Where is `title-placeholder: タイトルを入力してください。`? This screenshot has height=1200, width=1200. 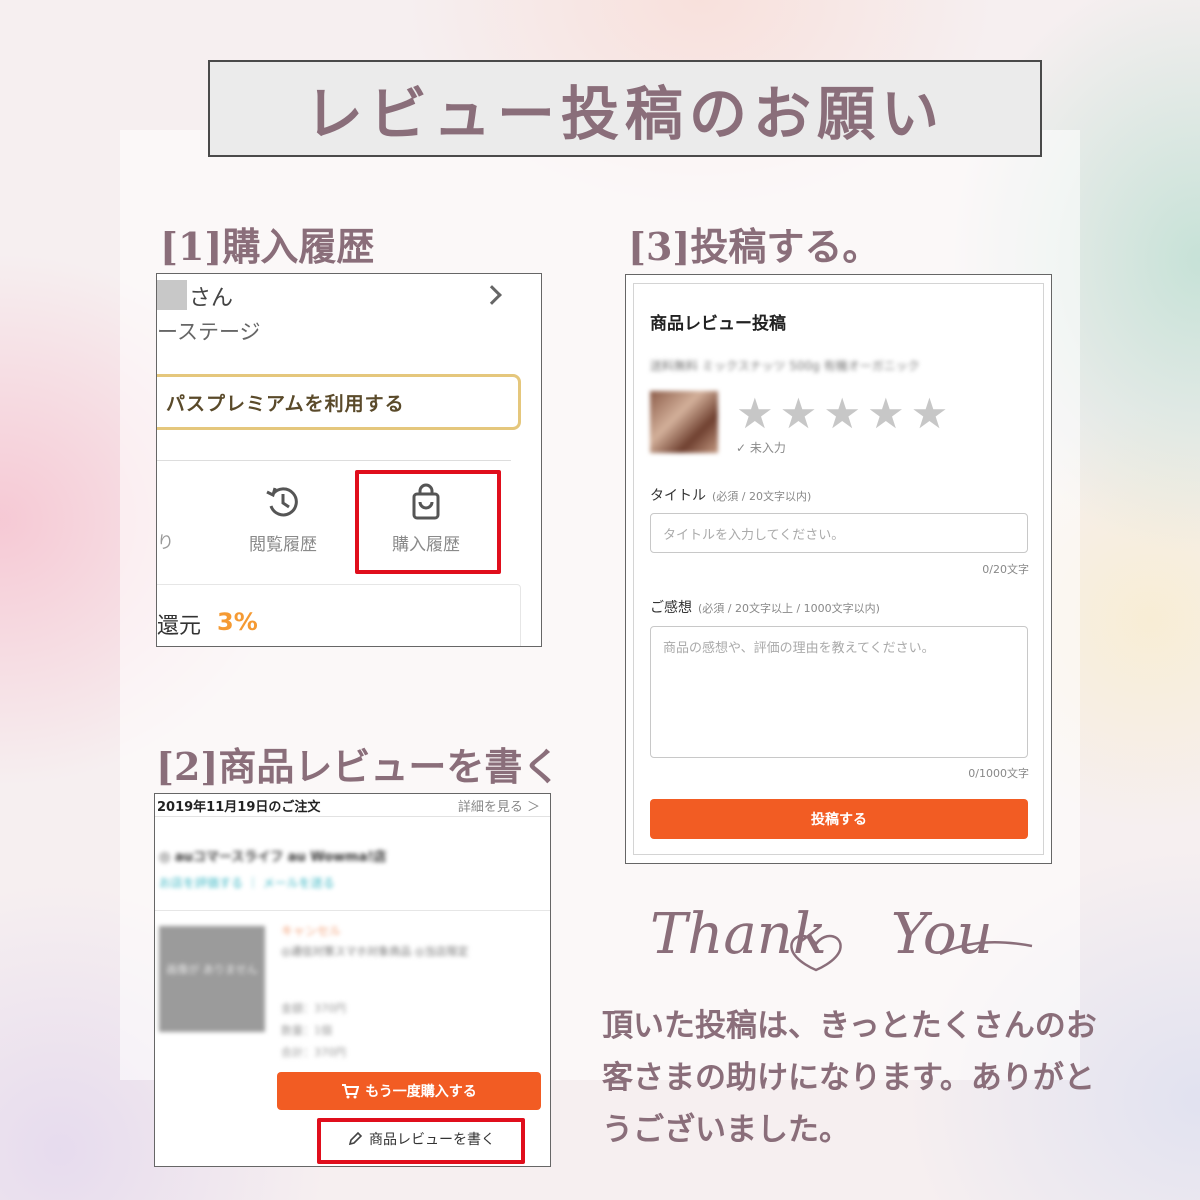 title-placeholder: タイトルを入力してください。 is located at coordinates (754, 535).